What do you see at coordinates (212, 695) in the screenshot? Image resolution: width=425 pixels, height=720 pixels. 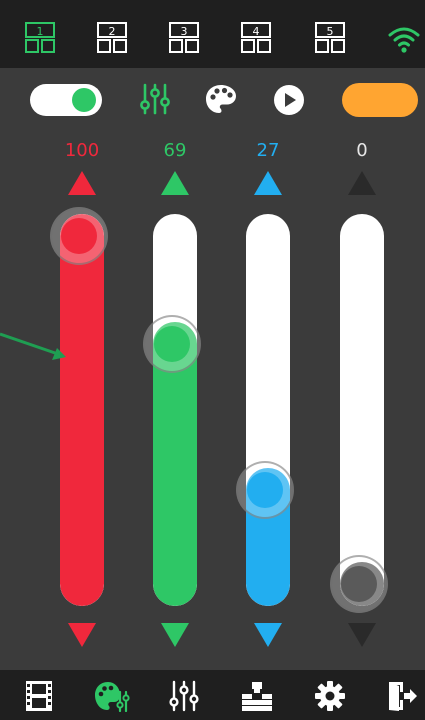 I see `bottom-nav` at bounding box center [212, 695].